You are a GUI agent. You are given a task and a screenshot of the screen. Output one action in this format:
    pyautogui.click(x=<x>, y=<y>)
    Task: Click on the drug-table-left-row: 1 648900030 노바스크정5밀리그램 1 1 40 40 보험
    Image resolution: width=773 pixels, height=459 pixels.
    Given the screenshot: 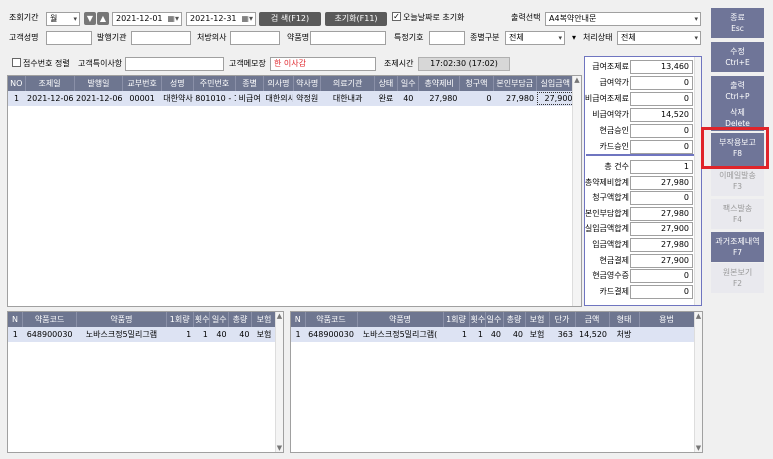 What is the action you would take?
    pyautogui.click(x=142, y=334)
    